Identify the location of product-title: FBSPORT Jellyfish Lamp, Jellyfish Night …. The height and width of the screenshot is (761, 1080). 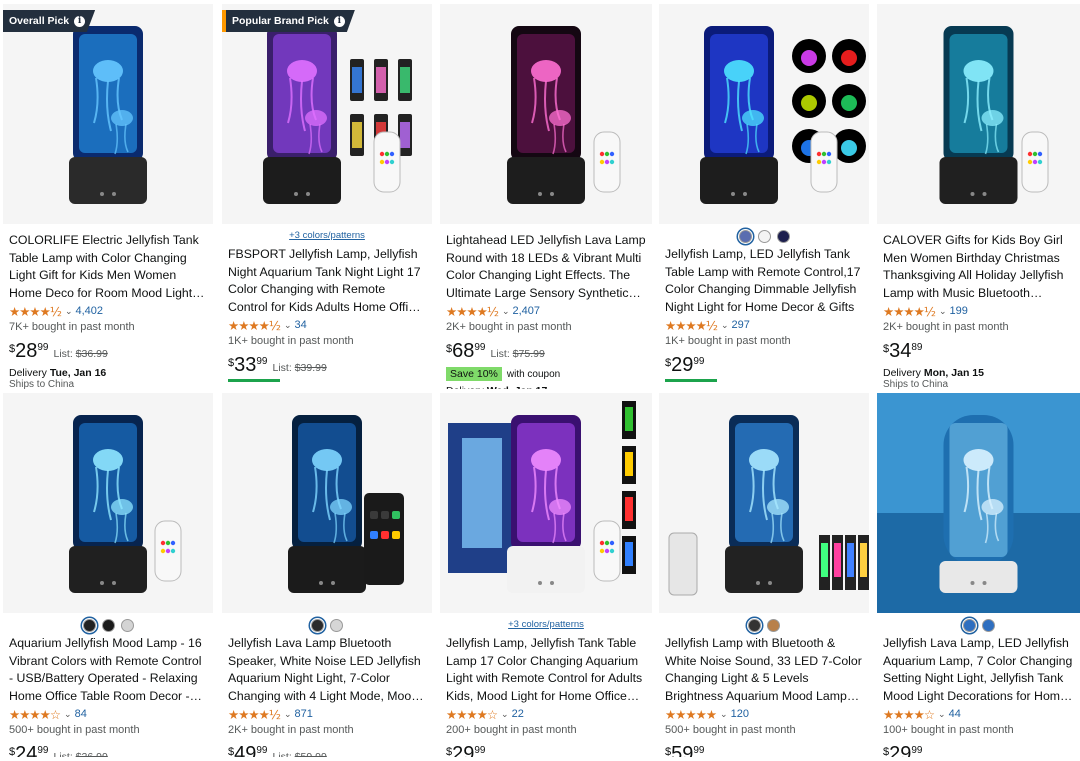
(327, 281).